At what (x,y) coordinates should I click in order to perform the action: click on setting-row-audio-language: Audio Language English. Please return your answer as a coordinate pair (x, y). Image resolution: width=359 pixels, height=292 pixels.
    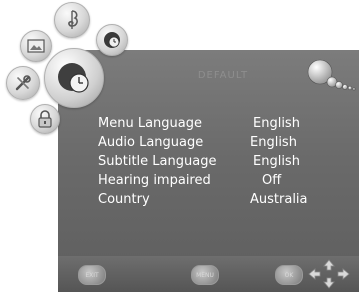
    Looking at the image, I should click on (218, 144).